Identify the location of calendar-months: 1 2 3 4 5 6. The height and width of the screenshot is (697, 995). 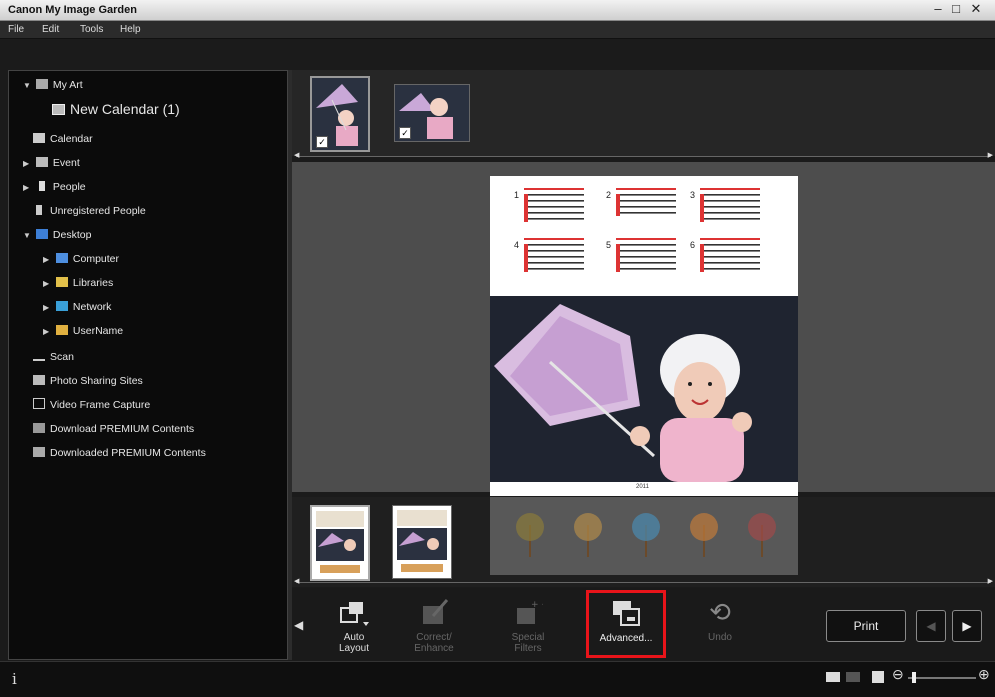
(644, 235).